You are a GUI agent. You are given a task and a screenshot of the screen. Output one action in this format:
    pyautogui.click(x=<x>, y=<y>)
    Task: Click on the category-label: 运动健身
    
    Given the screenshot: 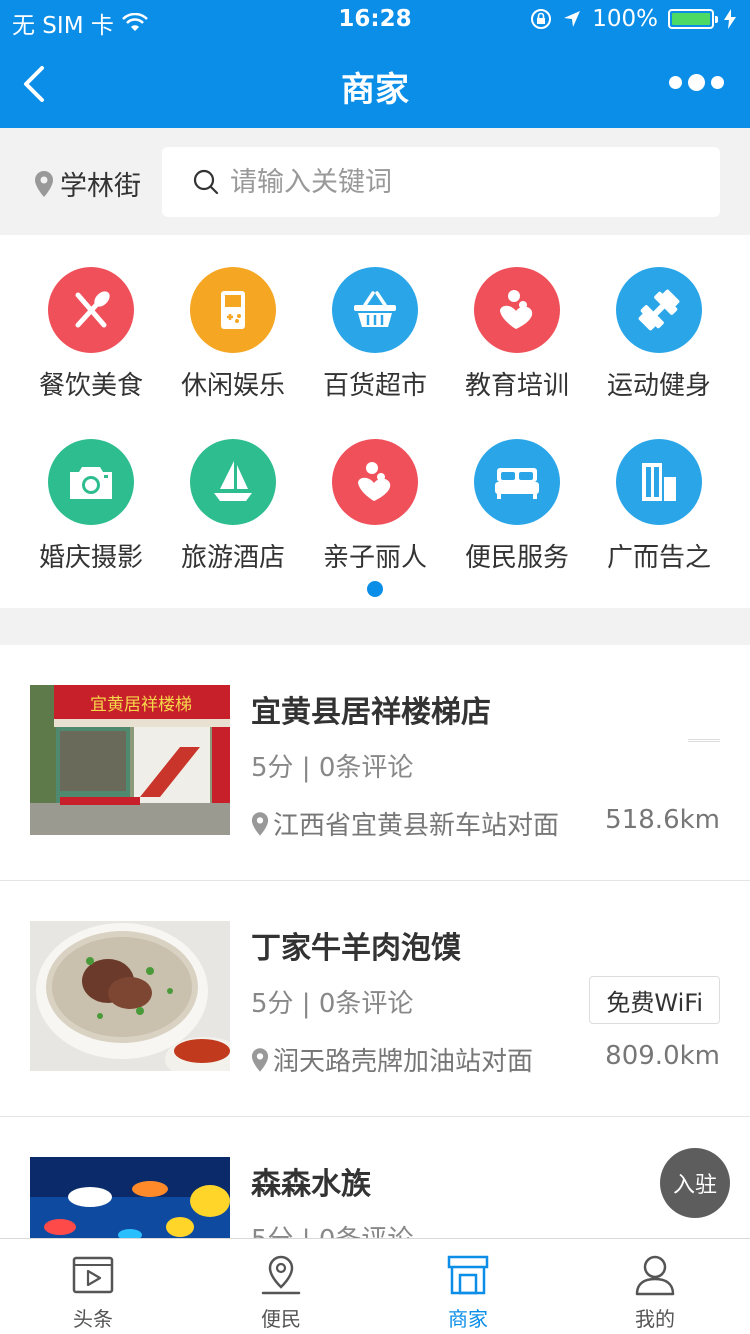 What is the action you would take?
    pyautogui.click(x=658, y=386)
    